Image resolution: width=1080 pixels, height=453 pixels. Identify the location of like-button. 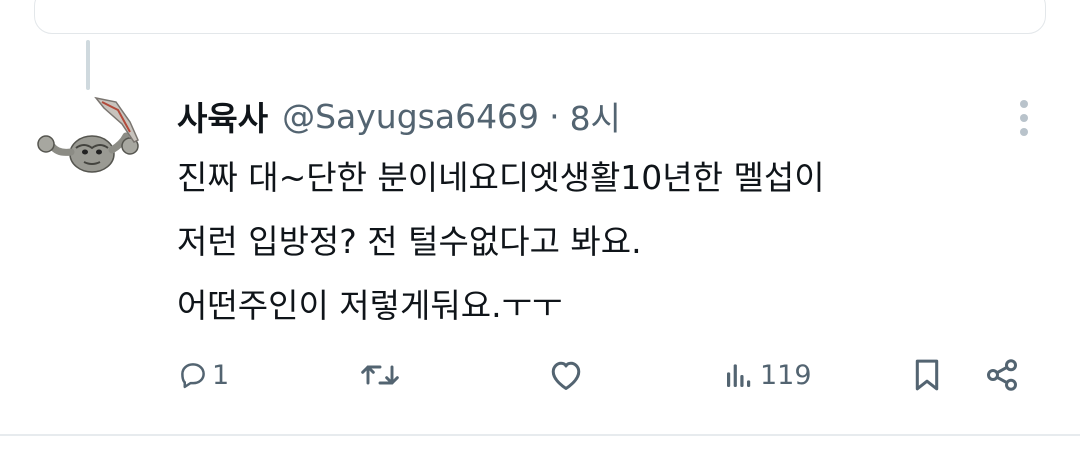
(566, 375).